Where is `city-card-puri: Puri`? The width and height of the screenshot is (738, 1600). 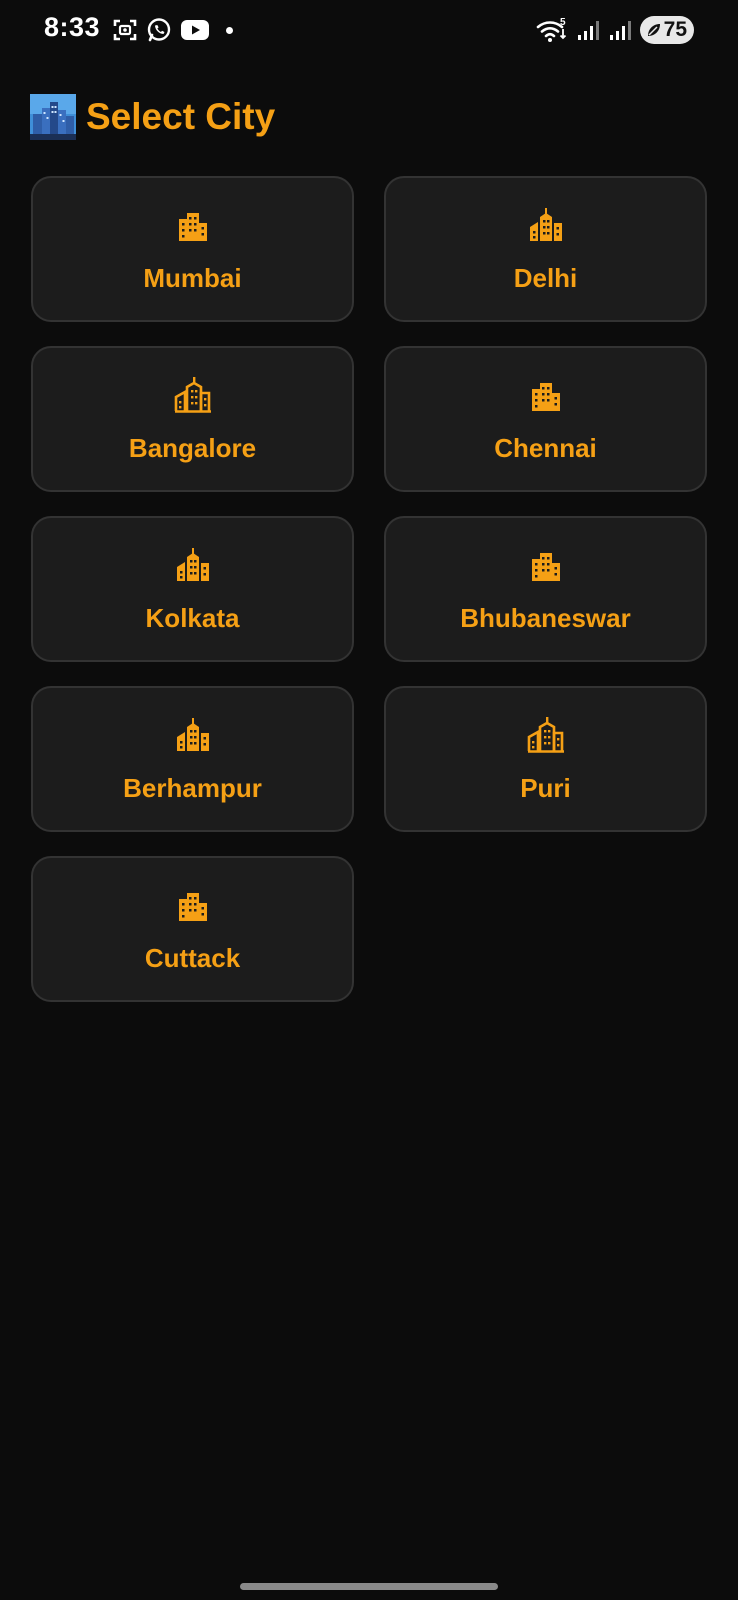
city-card-puri: Puri is located at coordinates (545, 759).